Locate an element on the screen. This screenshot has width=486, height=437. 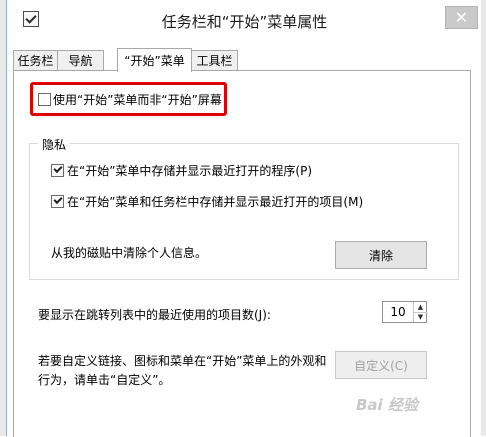
customize-description-line1: 若要自定义链接、图标和菜单在“开始”菜单上的外观和 is located at coordinates (182, 361).